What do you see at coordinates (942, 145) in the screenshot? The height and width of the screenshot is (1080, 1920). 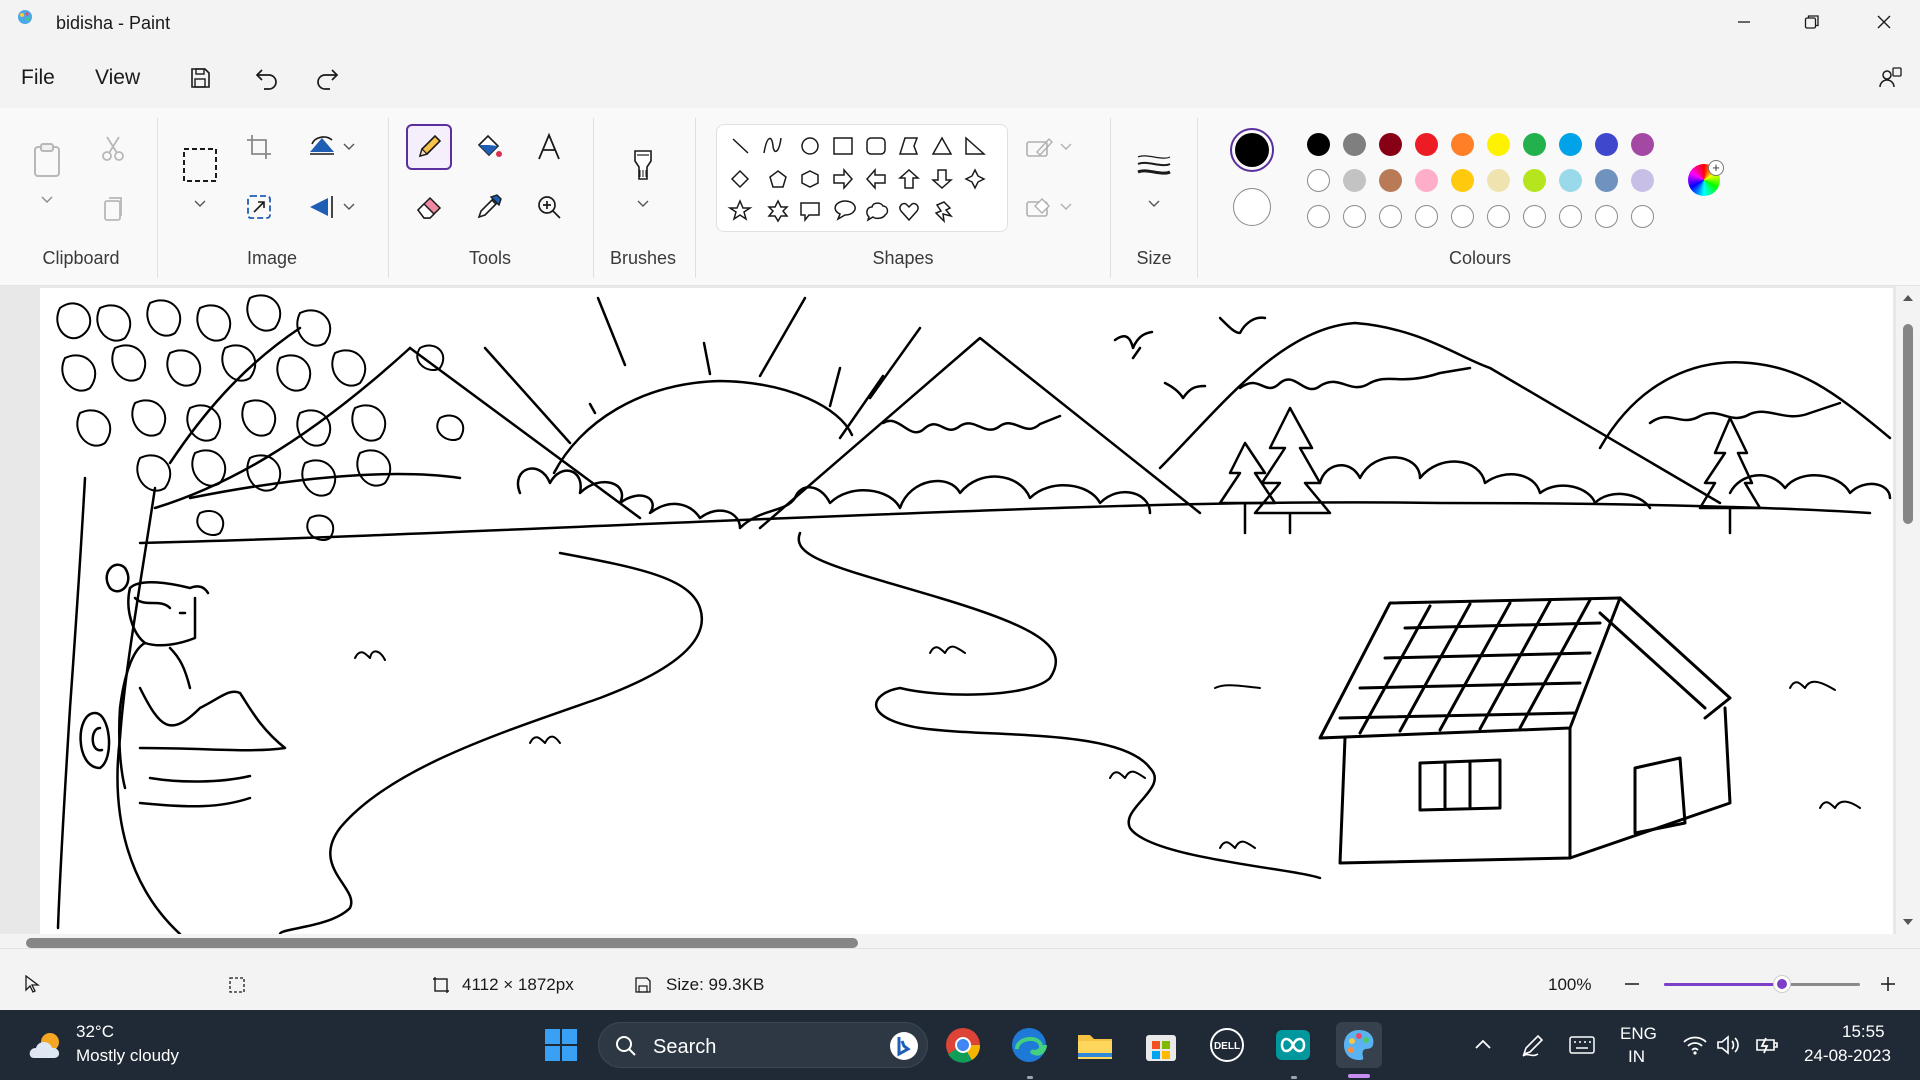 I see `triangle-shape-icon` at bounding box center [942, 145].